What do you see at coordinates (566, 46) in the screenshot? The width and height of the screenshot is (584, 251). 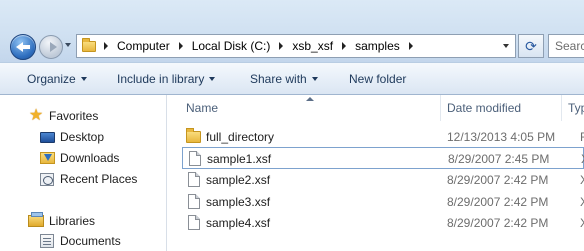 I see `search-input: Searc` at bounding box center [566, 46].